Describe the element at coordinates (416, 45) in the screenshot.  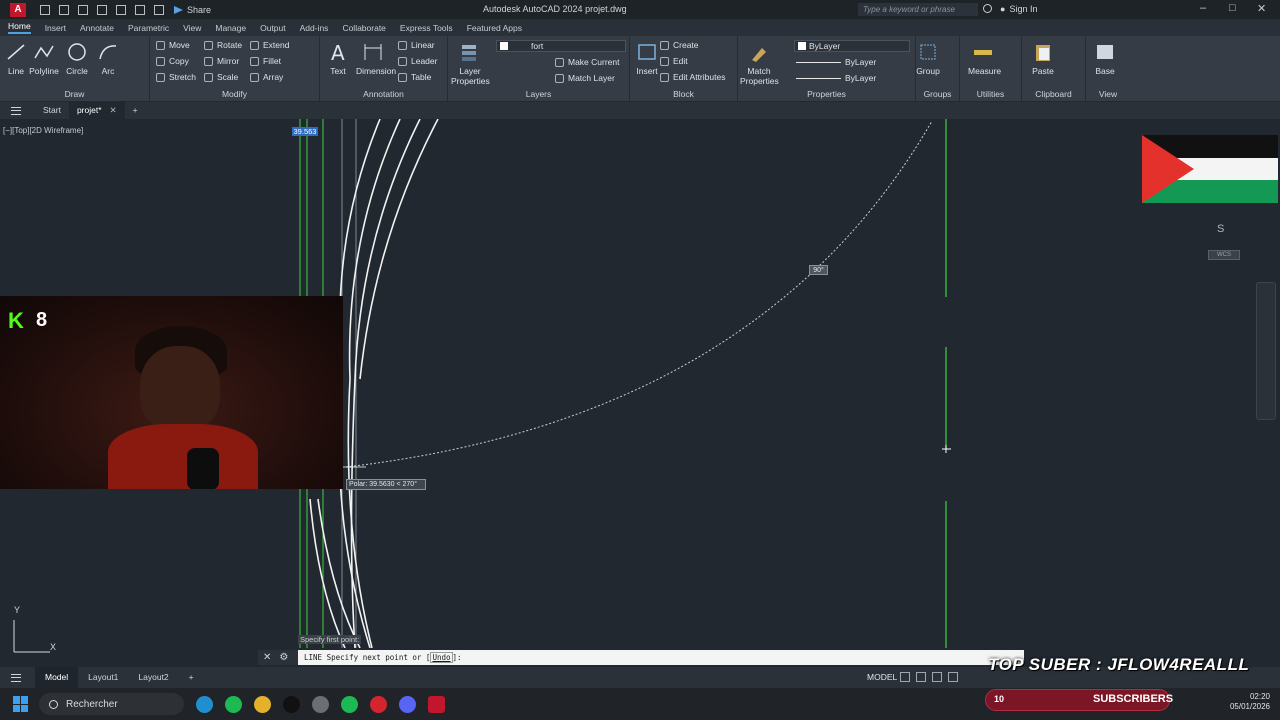
I see `linear-dim-button: Linear` at that location.